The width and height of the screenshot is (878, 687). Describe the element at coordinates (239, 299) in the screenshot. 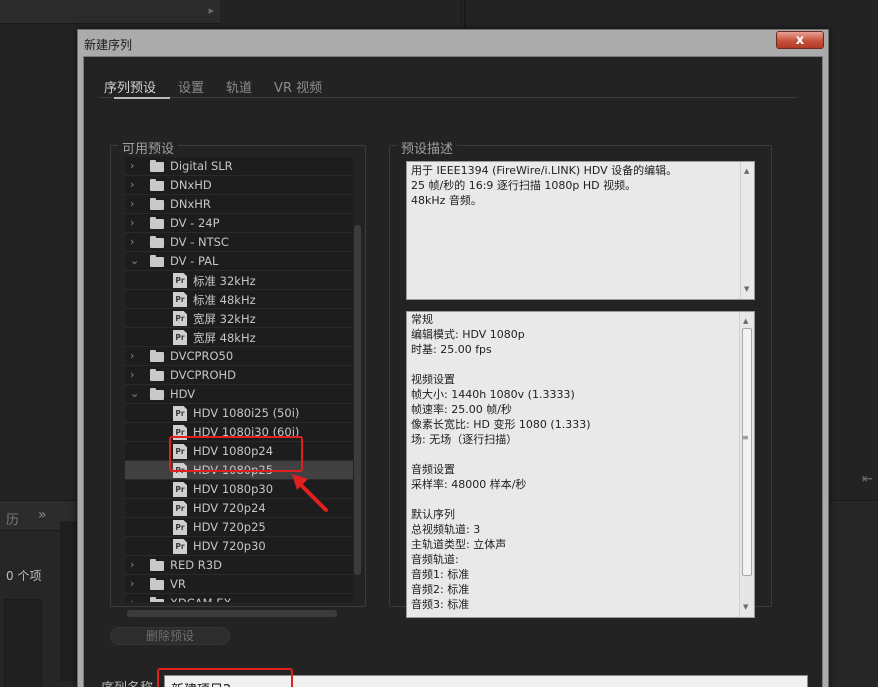

I see `tree-preset-row: Pr 标准 48kHz` at that location.